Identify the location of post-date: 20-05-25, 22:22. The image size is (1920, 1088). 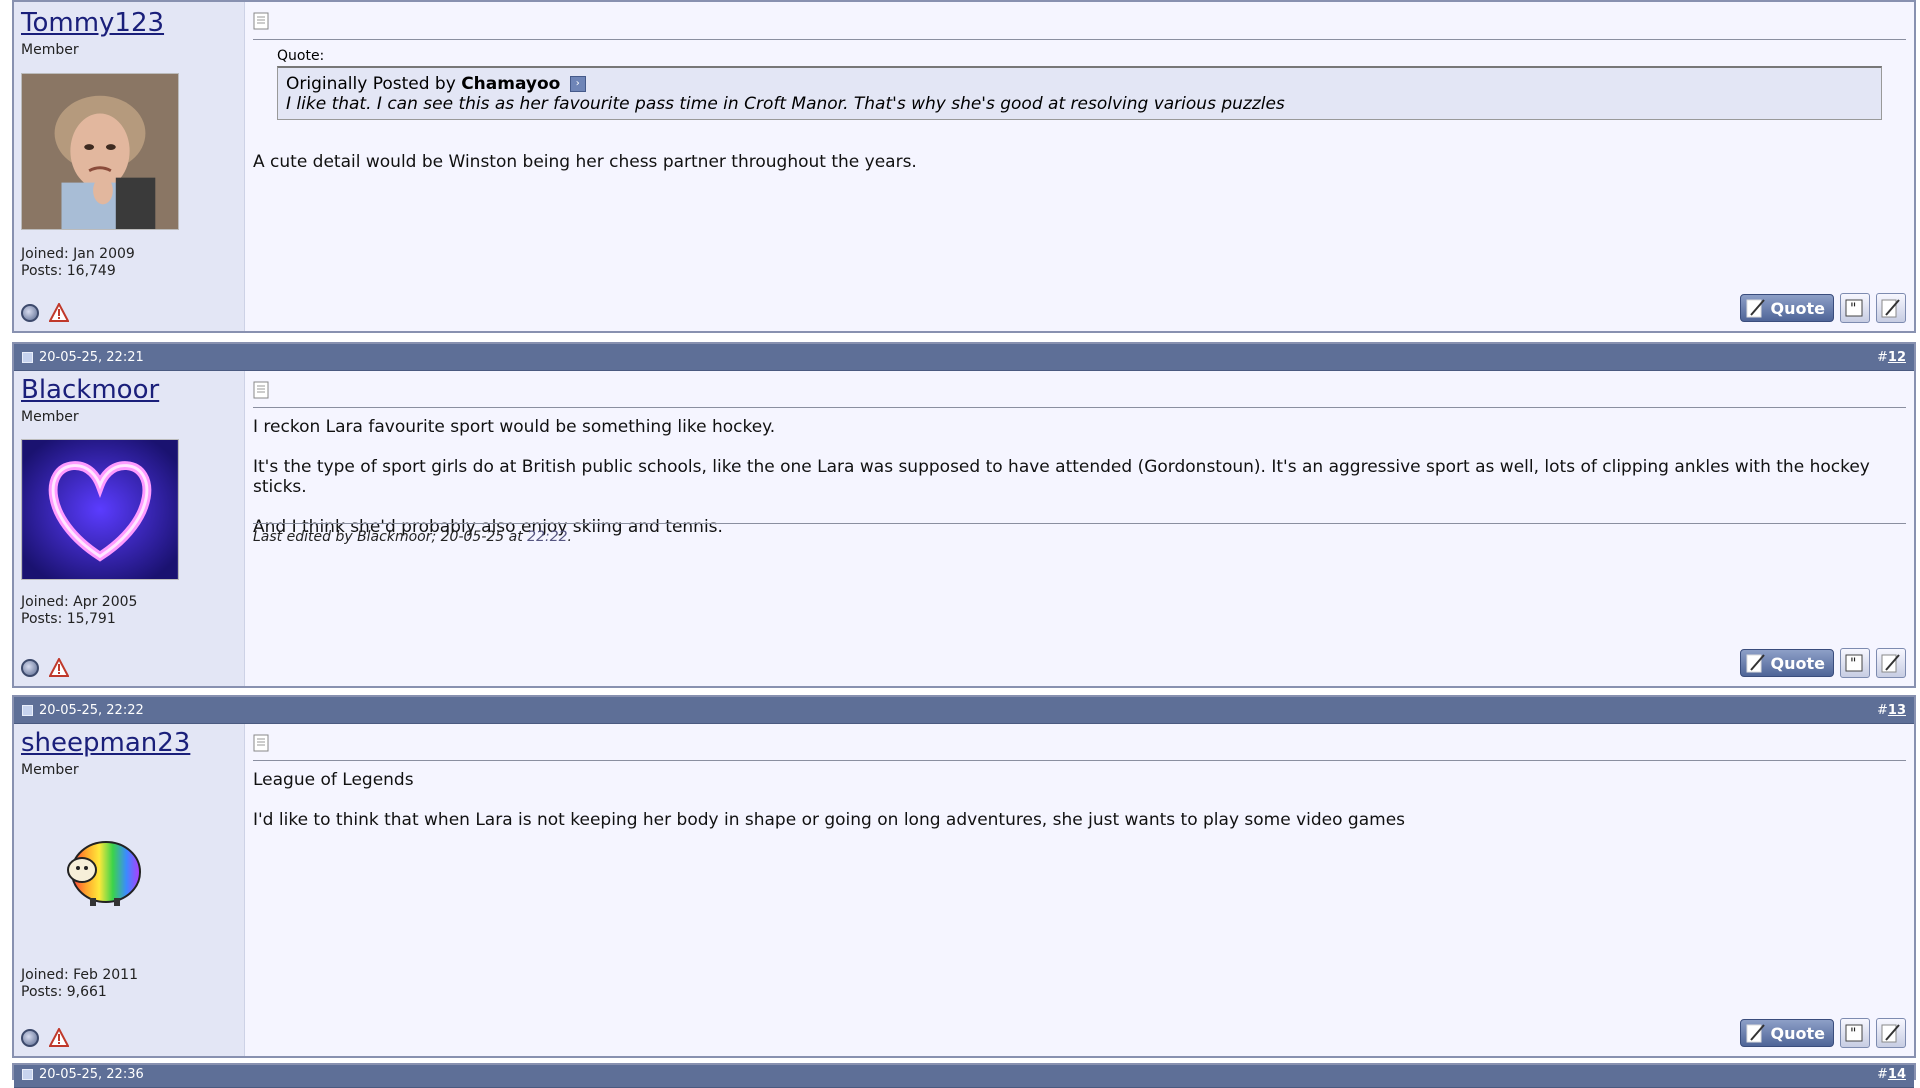
(83, 710).